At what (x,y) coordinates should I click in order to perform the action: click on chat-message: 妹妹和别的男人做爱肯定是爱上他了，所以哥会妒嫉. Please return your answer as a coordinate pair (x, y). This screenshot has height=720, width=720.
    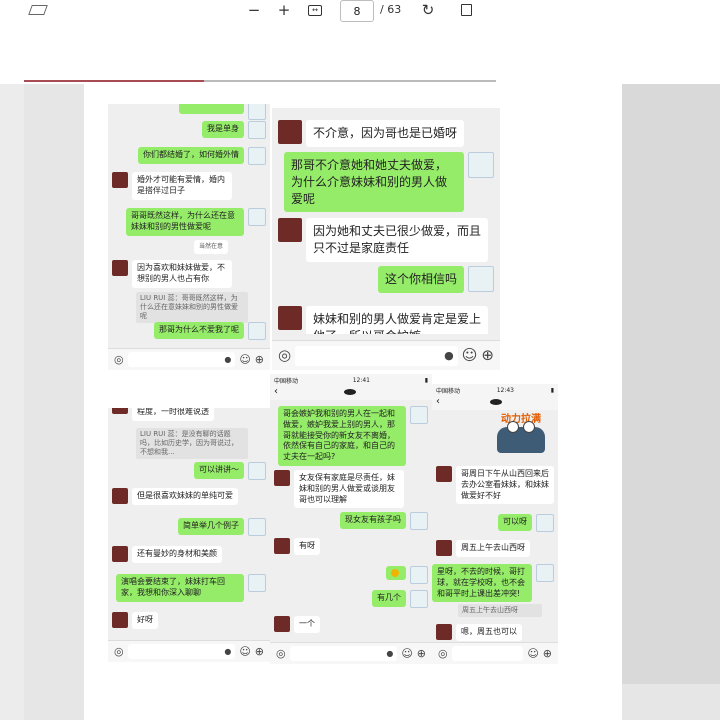
    Looking at the image, I should click on (383, 320).